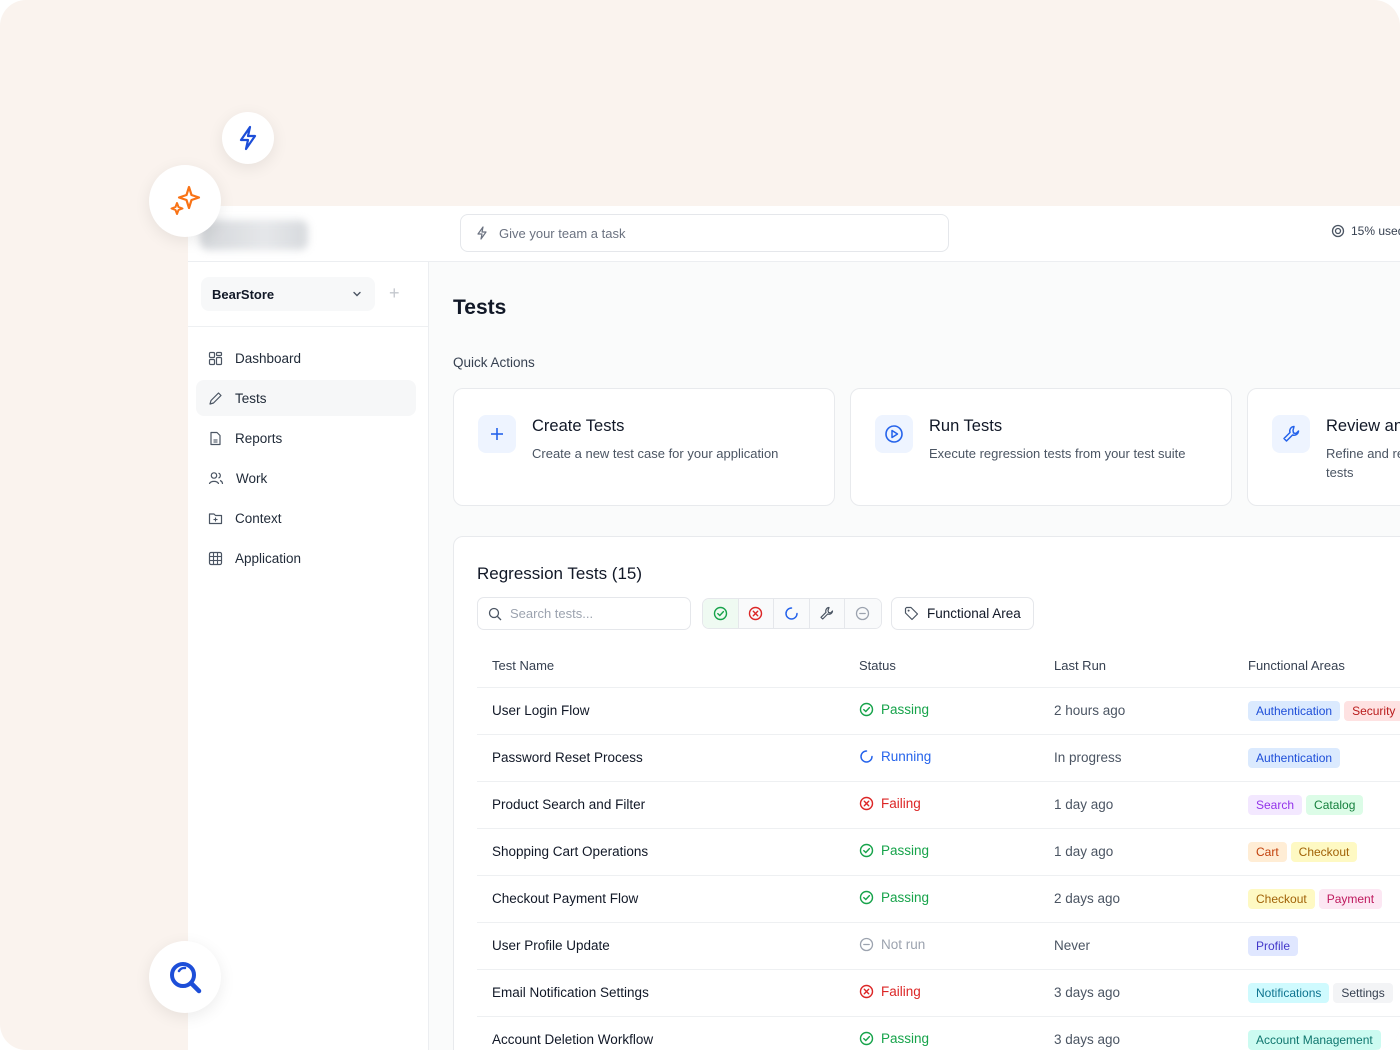 This screenshot has width=1400, height=1050. What do you see at coordinates (892, 944) in the screenshot?
I see `status-badge: Not run` at bounding box center [892, 944].